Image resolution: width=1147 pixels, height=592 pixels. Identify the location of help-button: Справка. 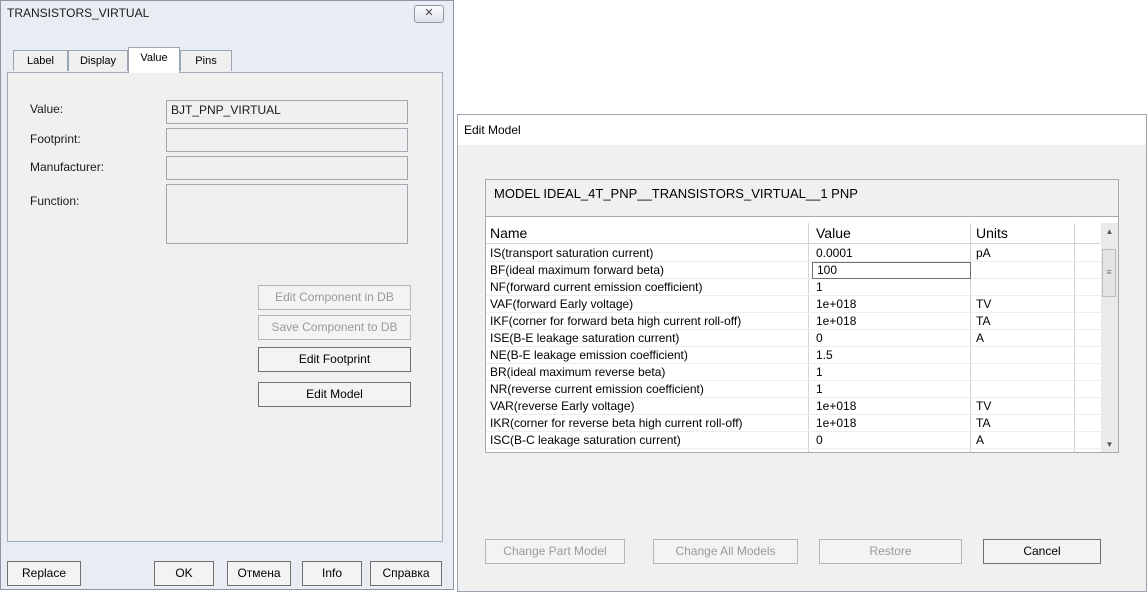
(406, 573).